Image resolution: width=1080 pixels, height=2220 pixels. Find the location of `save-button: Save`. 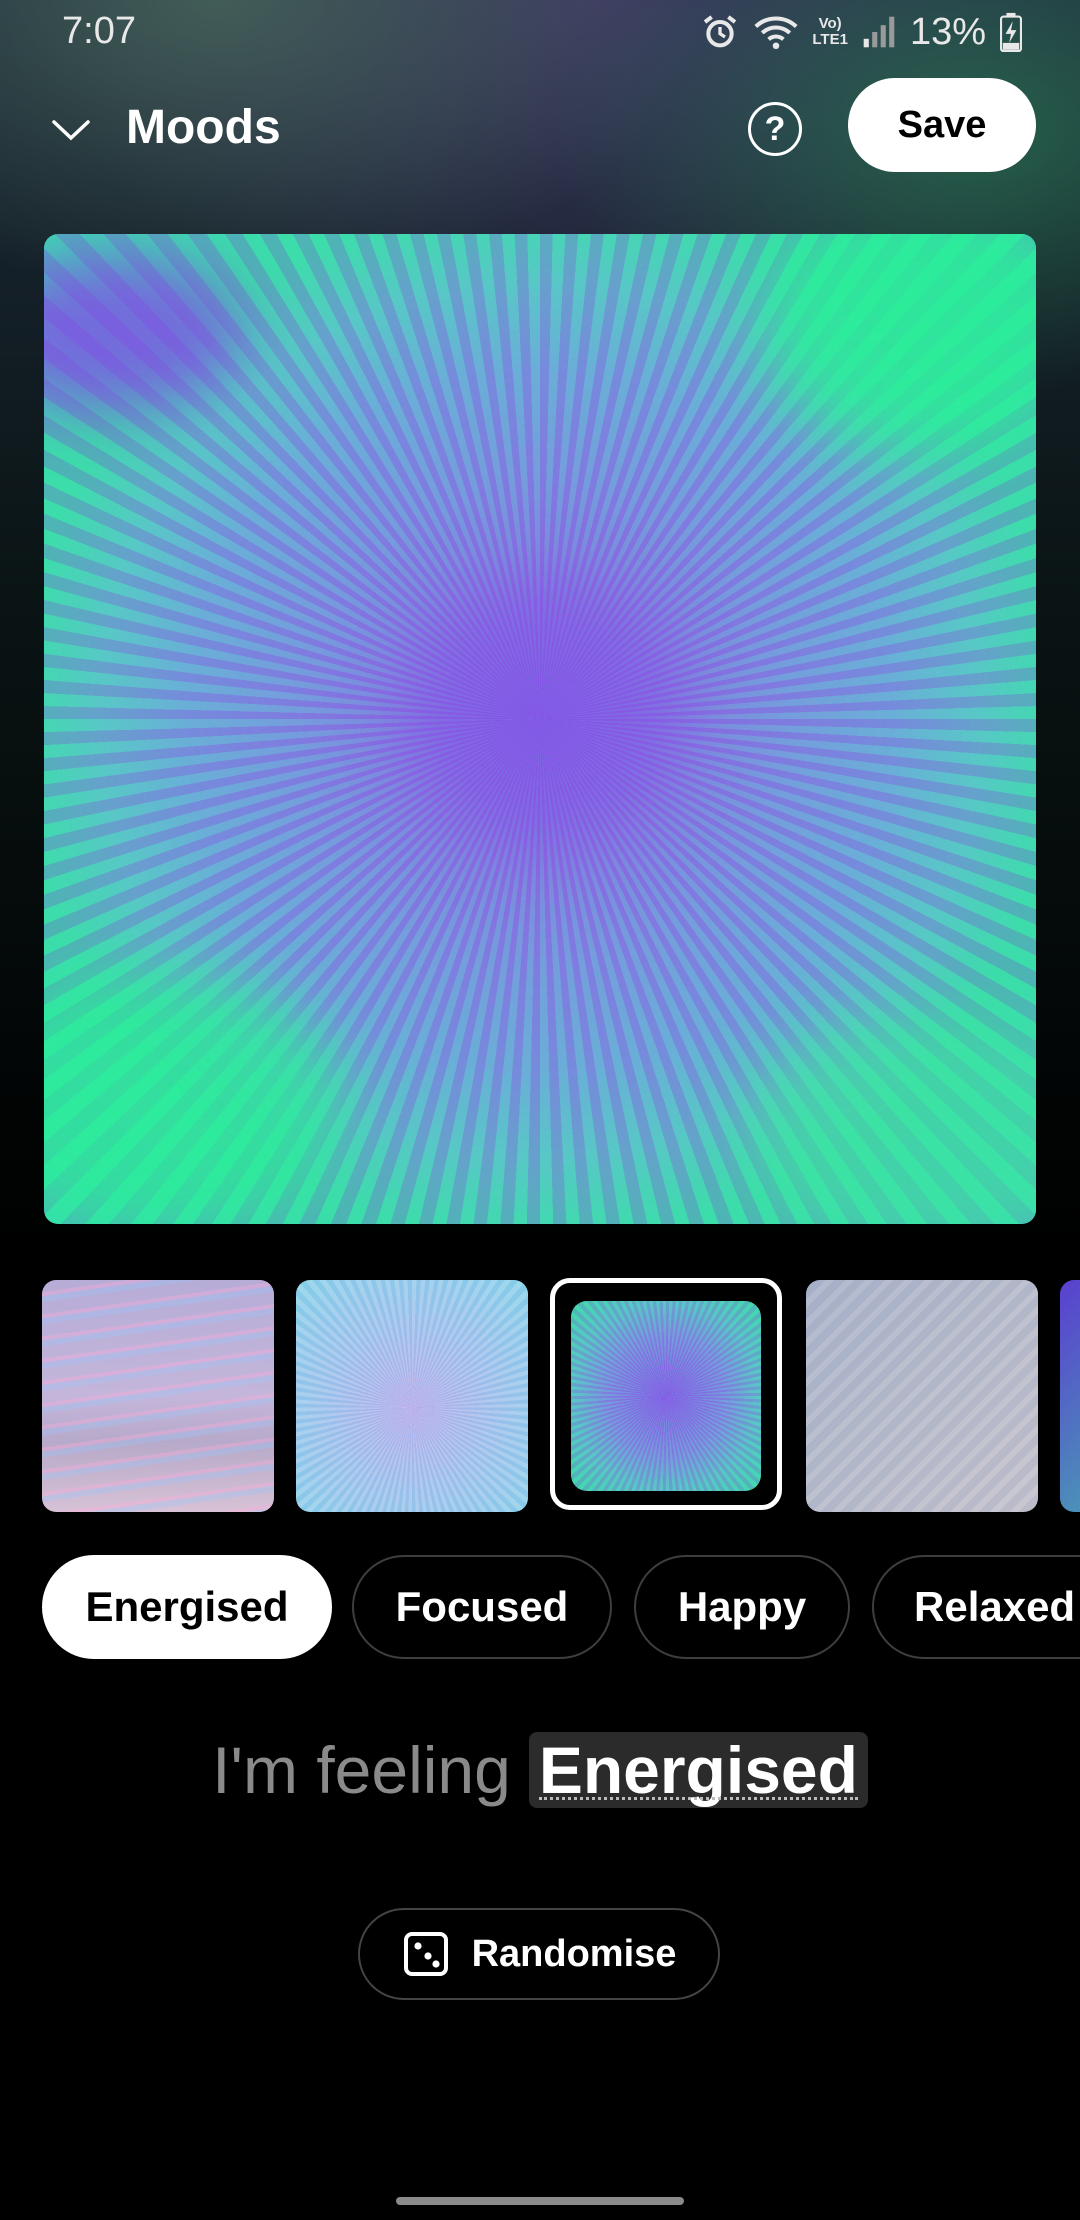

save-button: Save is located at coordinates (942, 125).